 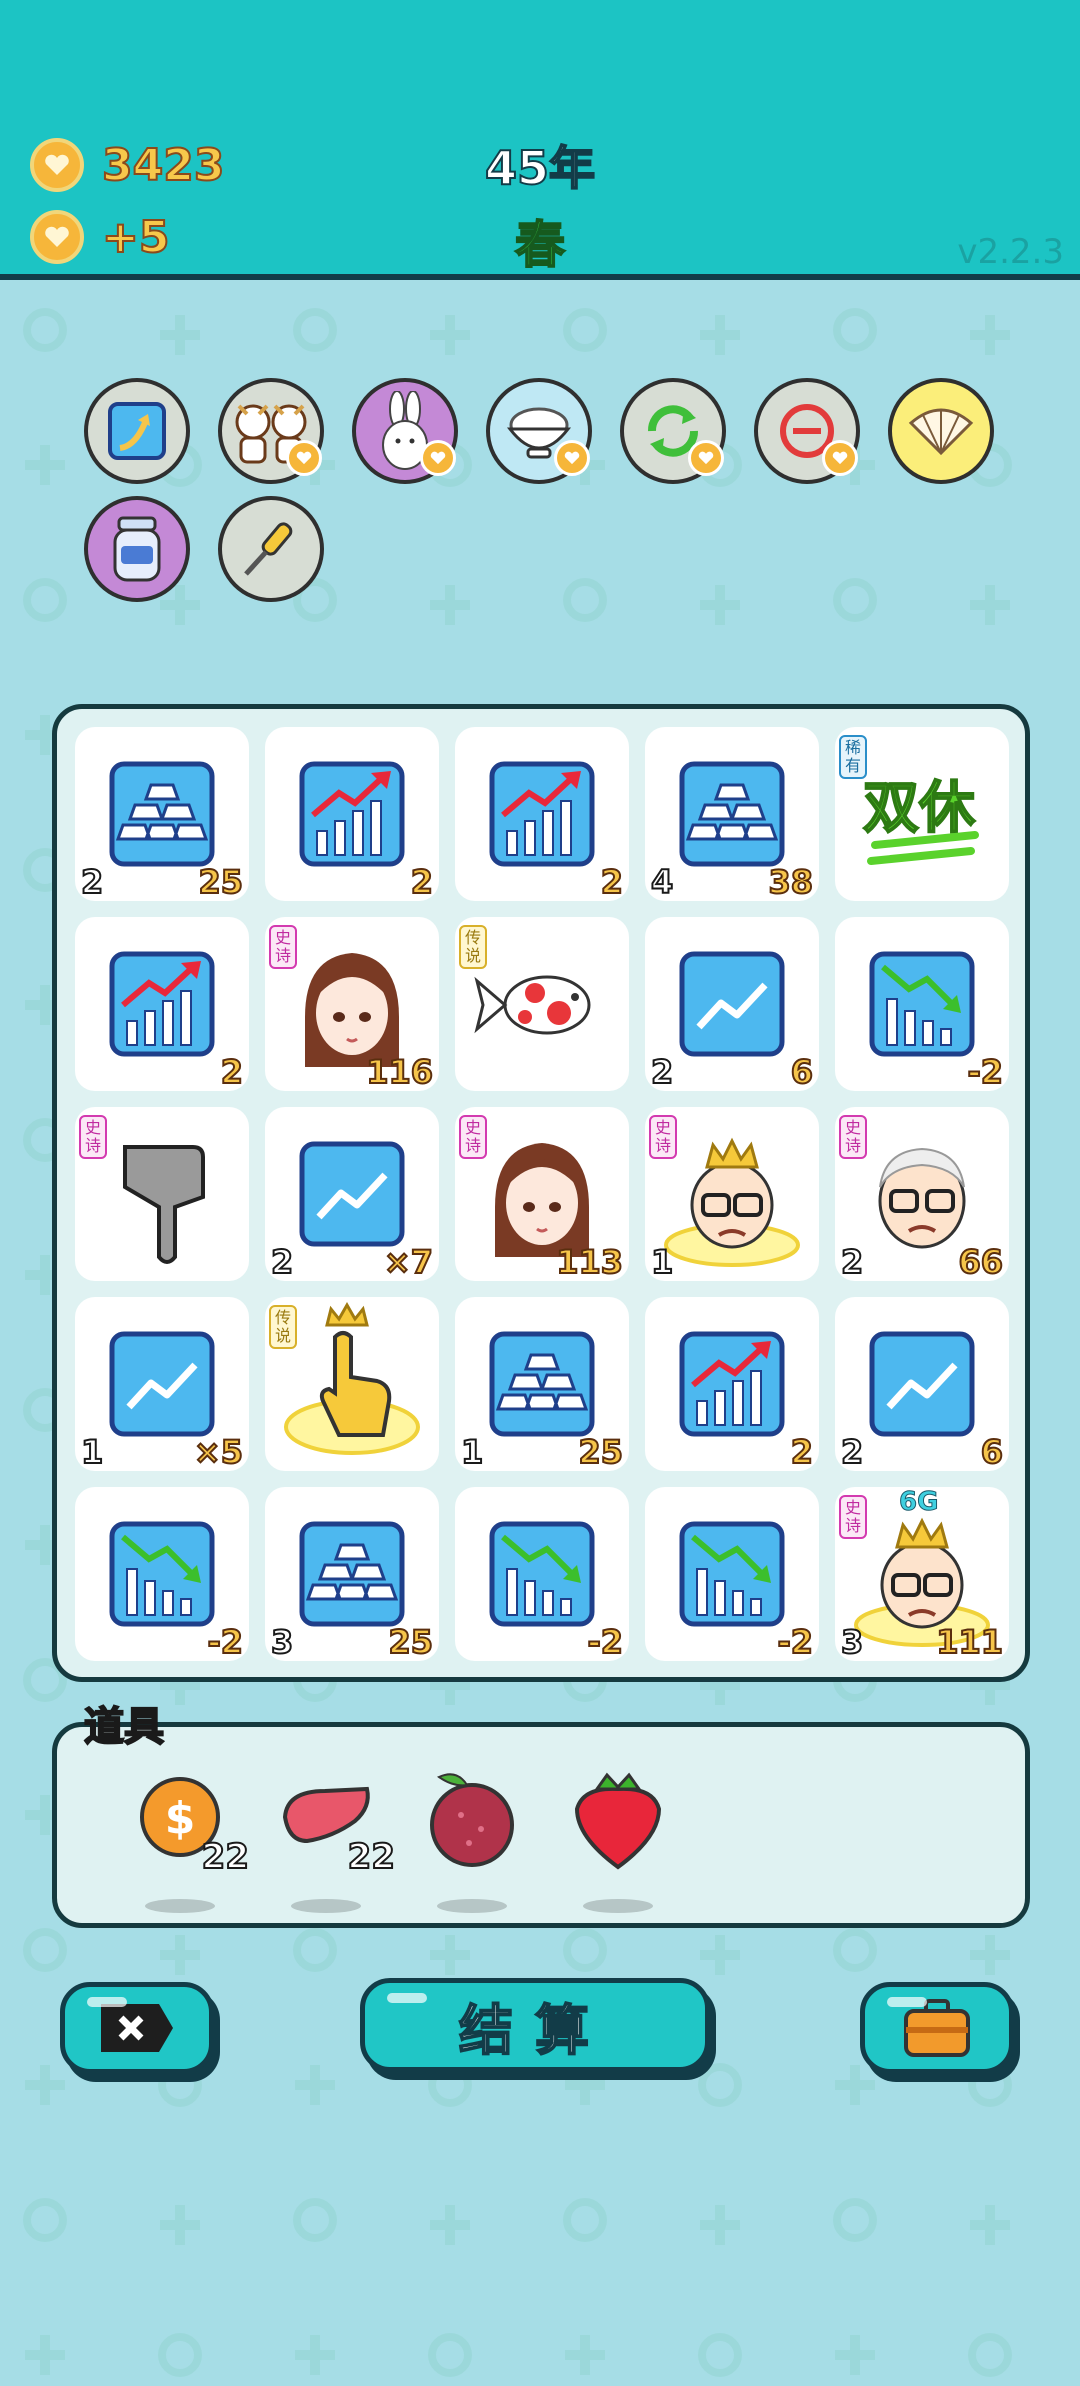 I want to click on board-cell: 4 38, so click(x=732, y=814).